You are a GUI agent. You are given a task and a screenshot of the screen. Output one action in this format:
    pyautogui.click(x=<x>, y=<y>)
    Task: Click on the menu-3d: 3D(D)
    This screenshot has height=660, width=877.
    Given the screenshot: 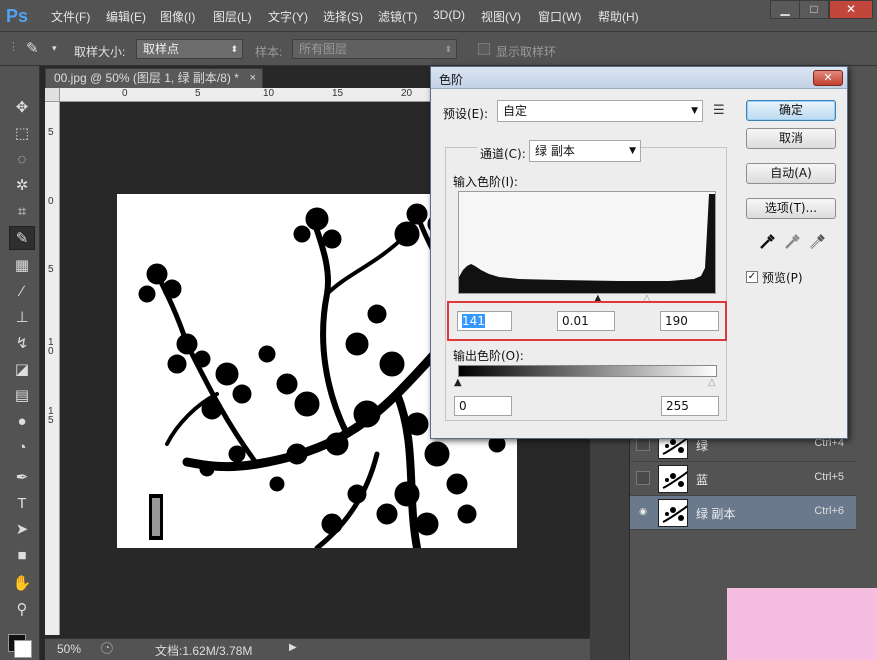 What is the action you would take?
    pyautogui.click(x=449, y=15)
    